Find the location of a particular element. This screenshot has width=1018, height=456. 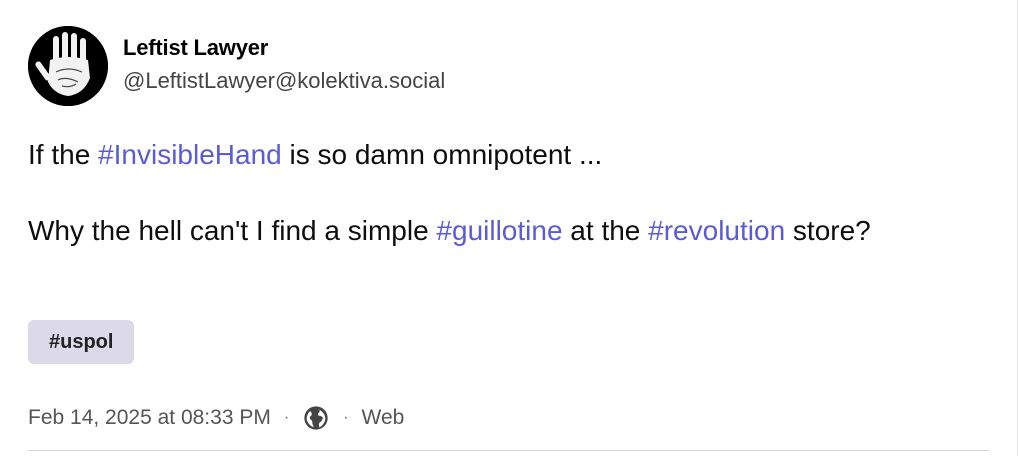

avatar is located at coordinates (68, 66).